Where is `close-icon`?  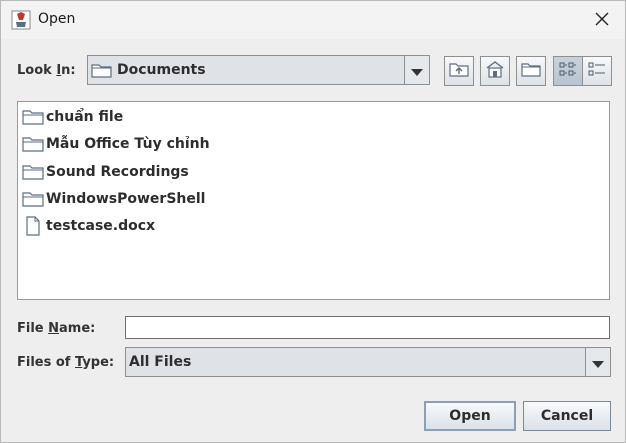 close-icon is located at coordinates (602, 20).